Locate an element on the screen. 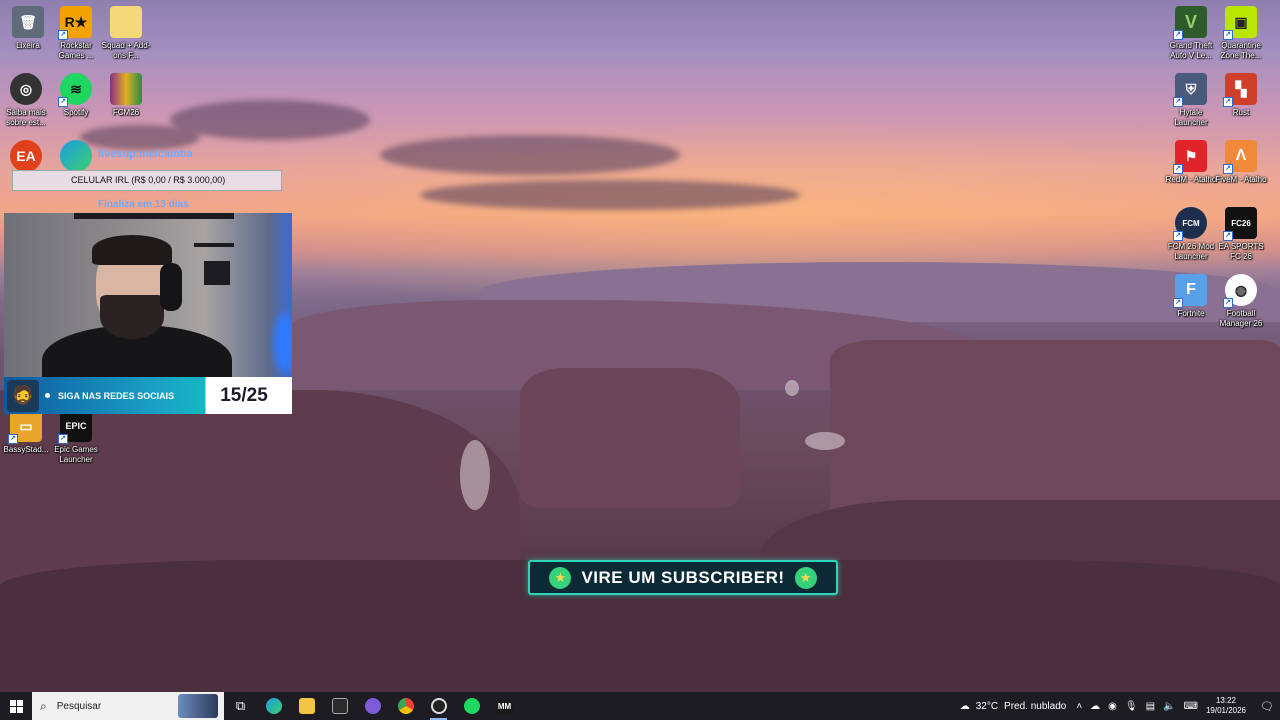  desktop-icon-fcm26: FCM26 is located at coordinates (126, 95).